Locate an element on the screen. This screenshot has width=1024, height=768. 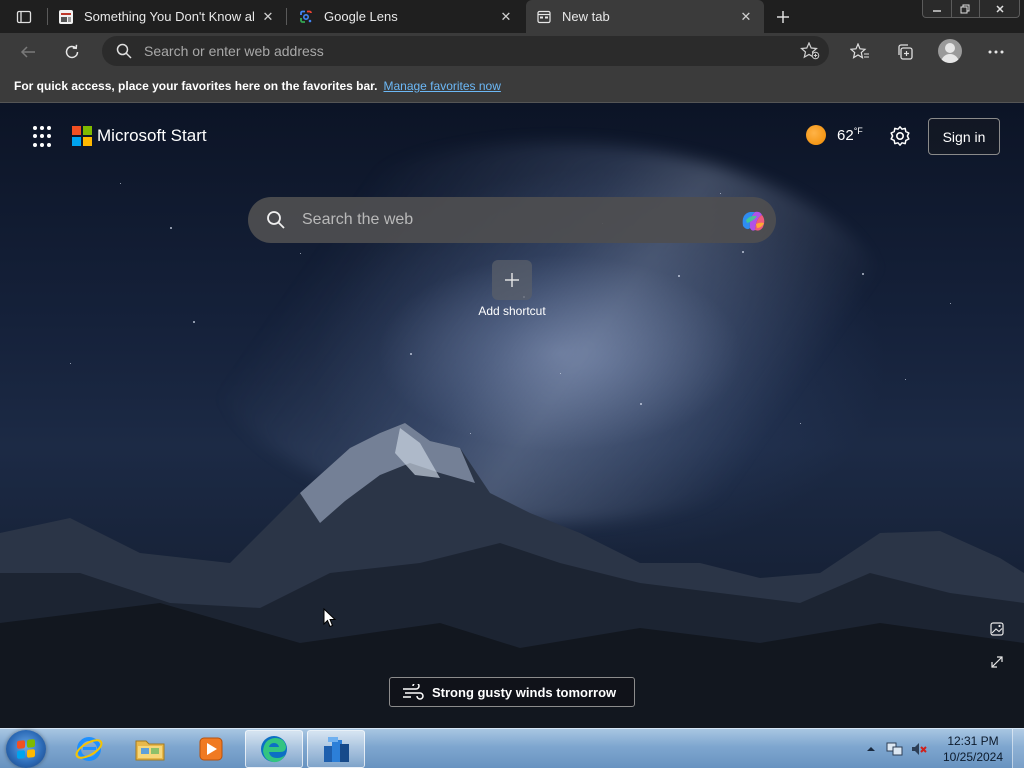
sunny-weather-icon is located at coordinates (816, 135).